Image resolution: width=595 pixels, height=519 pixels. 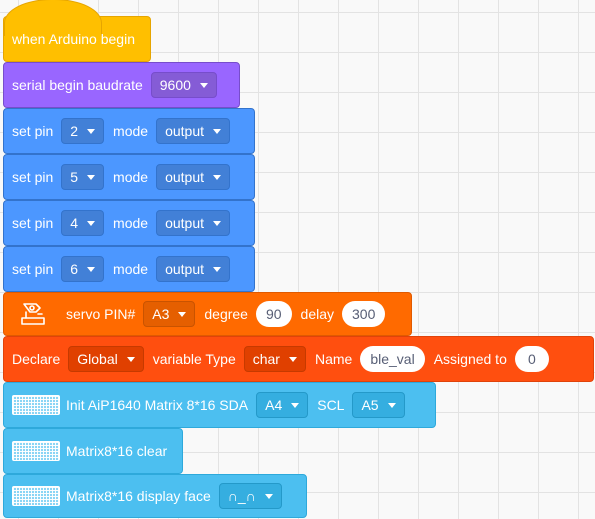 I want to click on pin-dropdown: 6, so click(x=83, y=269).